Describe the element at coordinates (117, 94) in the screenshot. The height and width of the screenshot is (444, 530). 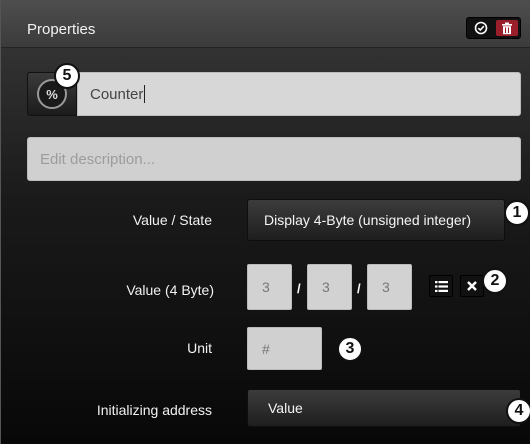
I see `name-input-value: Counter` at that location.